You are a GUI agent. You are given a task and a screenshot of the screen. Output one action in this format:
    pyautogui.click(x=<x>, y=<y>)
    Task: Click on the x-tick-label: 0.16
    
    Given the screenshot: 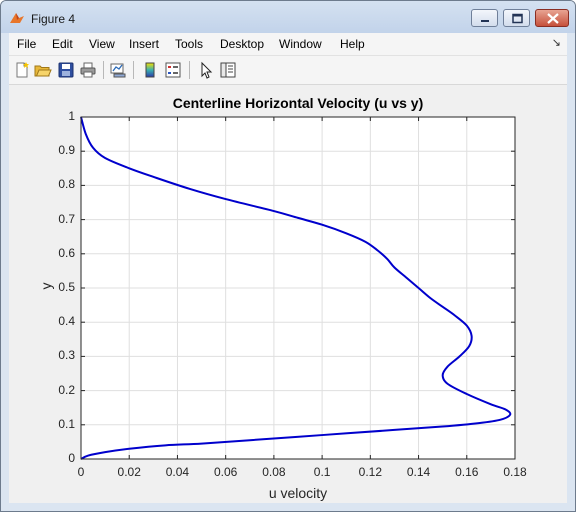 What is the action you would take?
    pyautogui.click(x=467, y=472)
    